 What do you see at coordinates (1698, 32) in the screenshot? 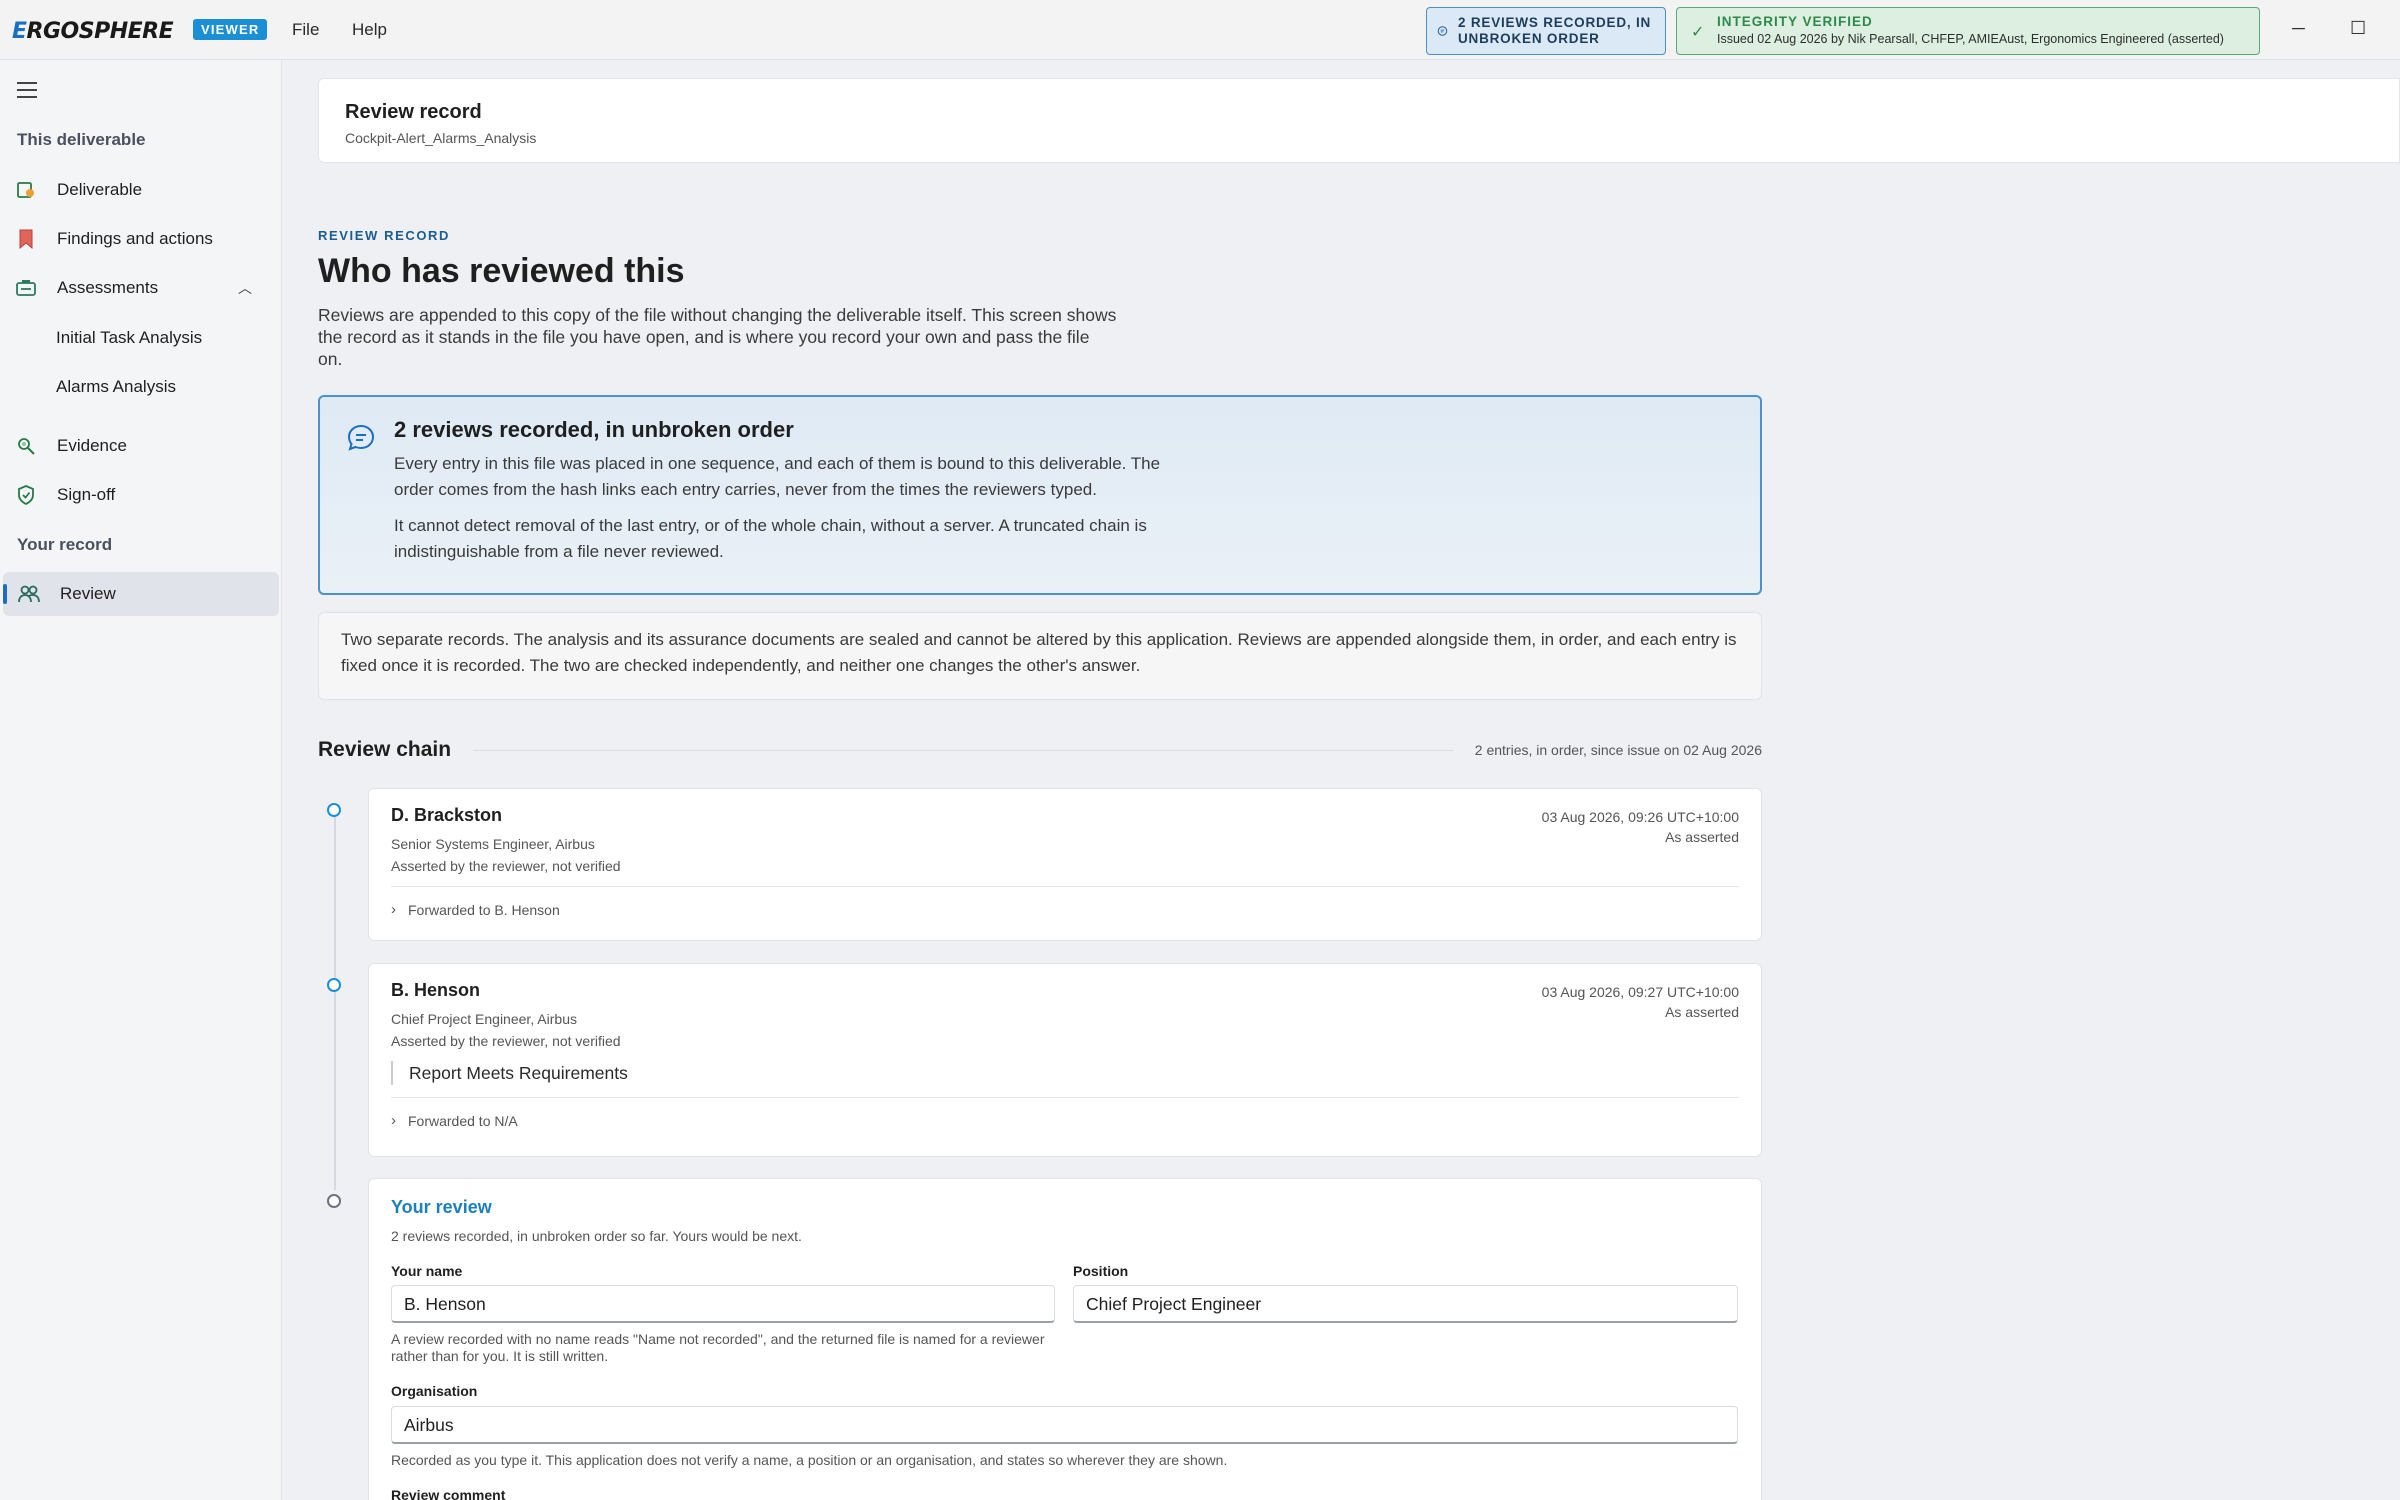
I see `check-icon: ✓` at bounding box center [1698, 32].